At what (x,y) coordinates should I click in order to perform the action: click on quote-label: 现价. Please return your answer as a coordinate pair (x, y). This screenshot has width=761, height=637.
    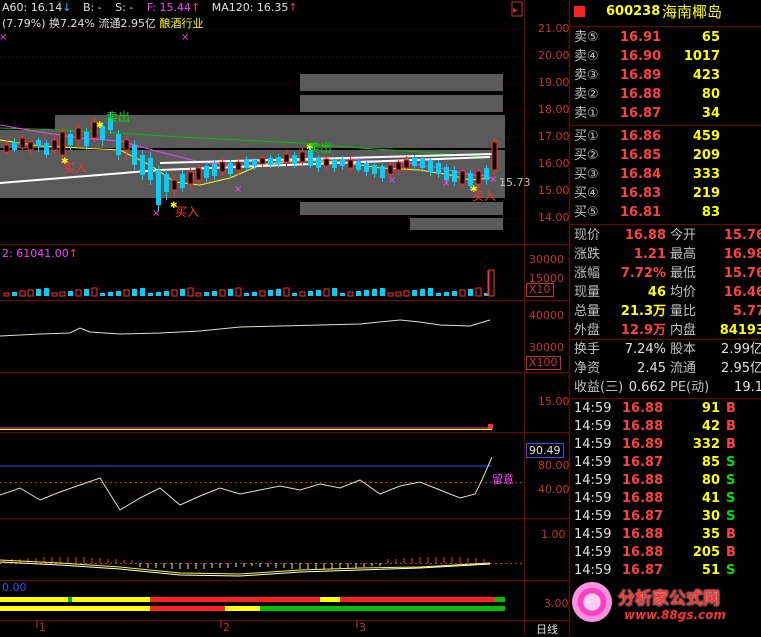
    Looking at the image, I should click on (587, 235).